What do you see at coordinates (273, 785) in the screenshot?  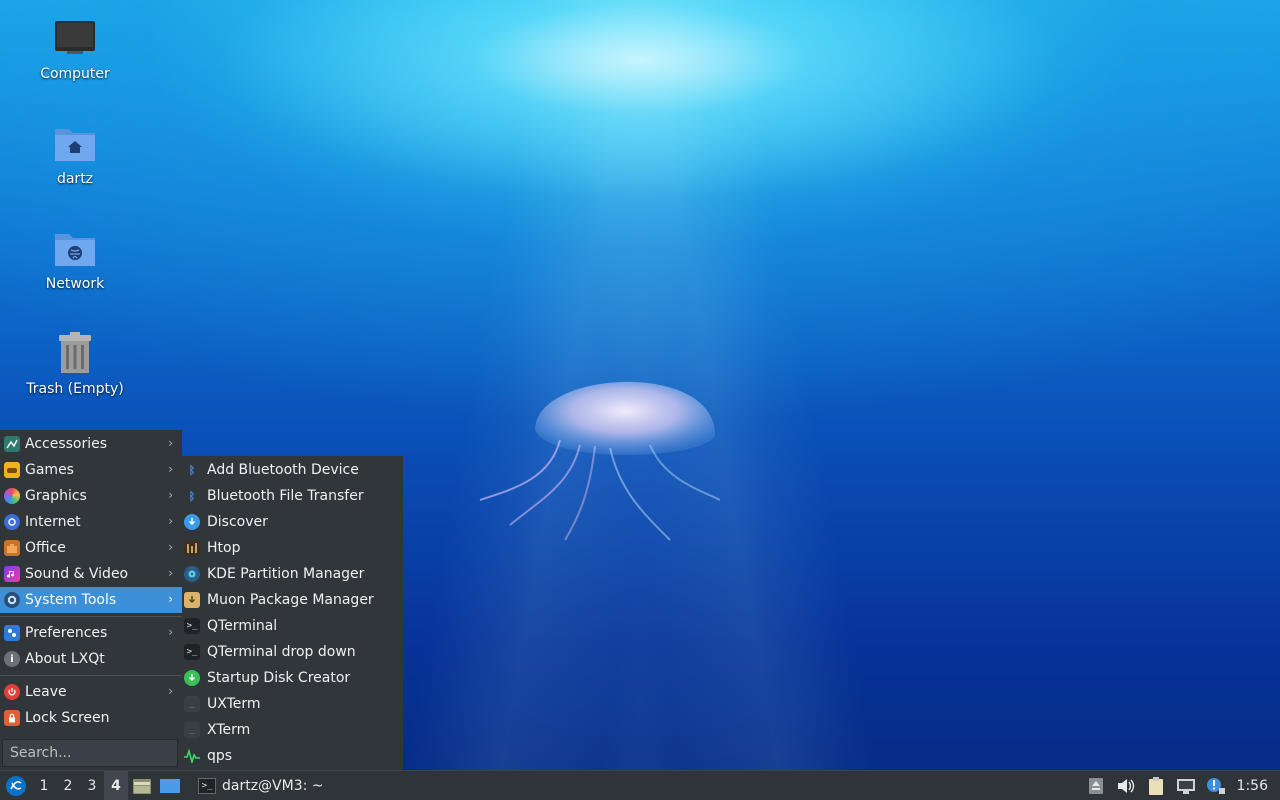 I see `taskbar-window-title: dartz@VM3: ~` at bounding box center [273, 785].